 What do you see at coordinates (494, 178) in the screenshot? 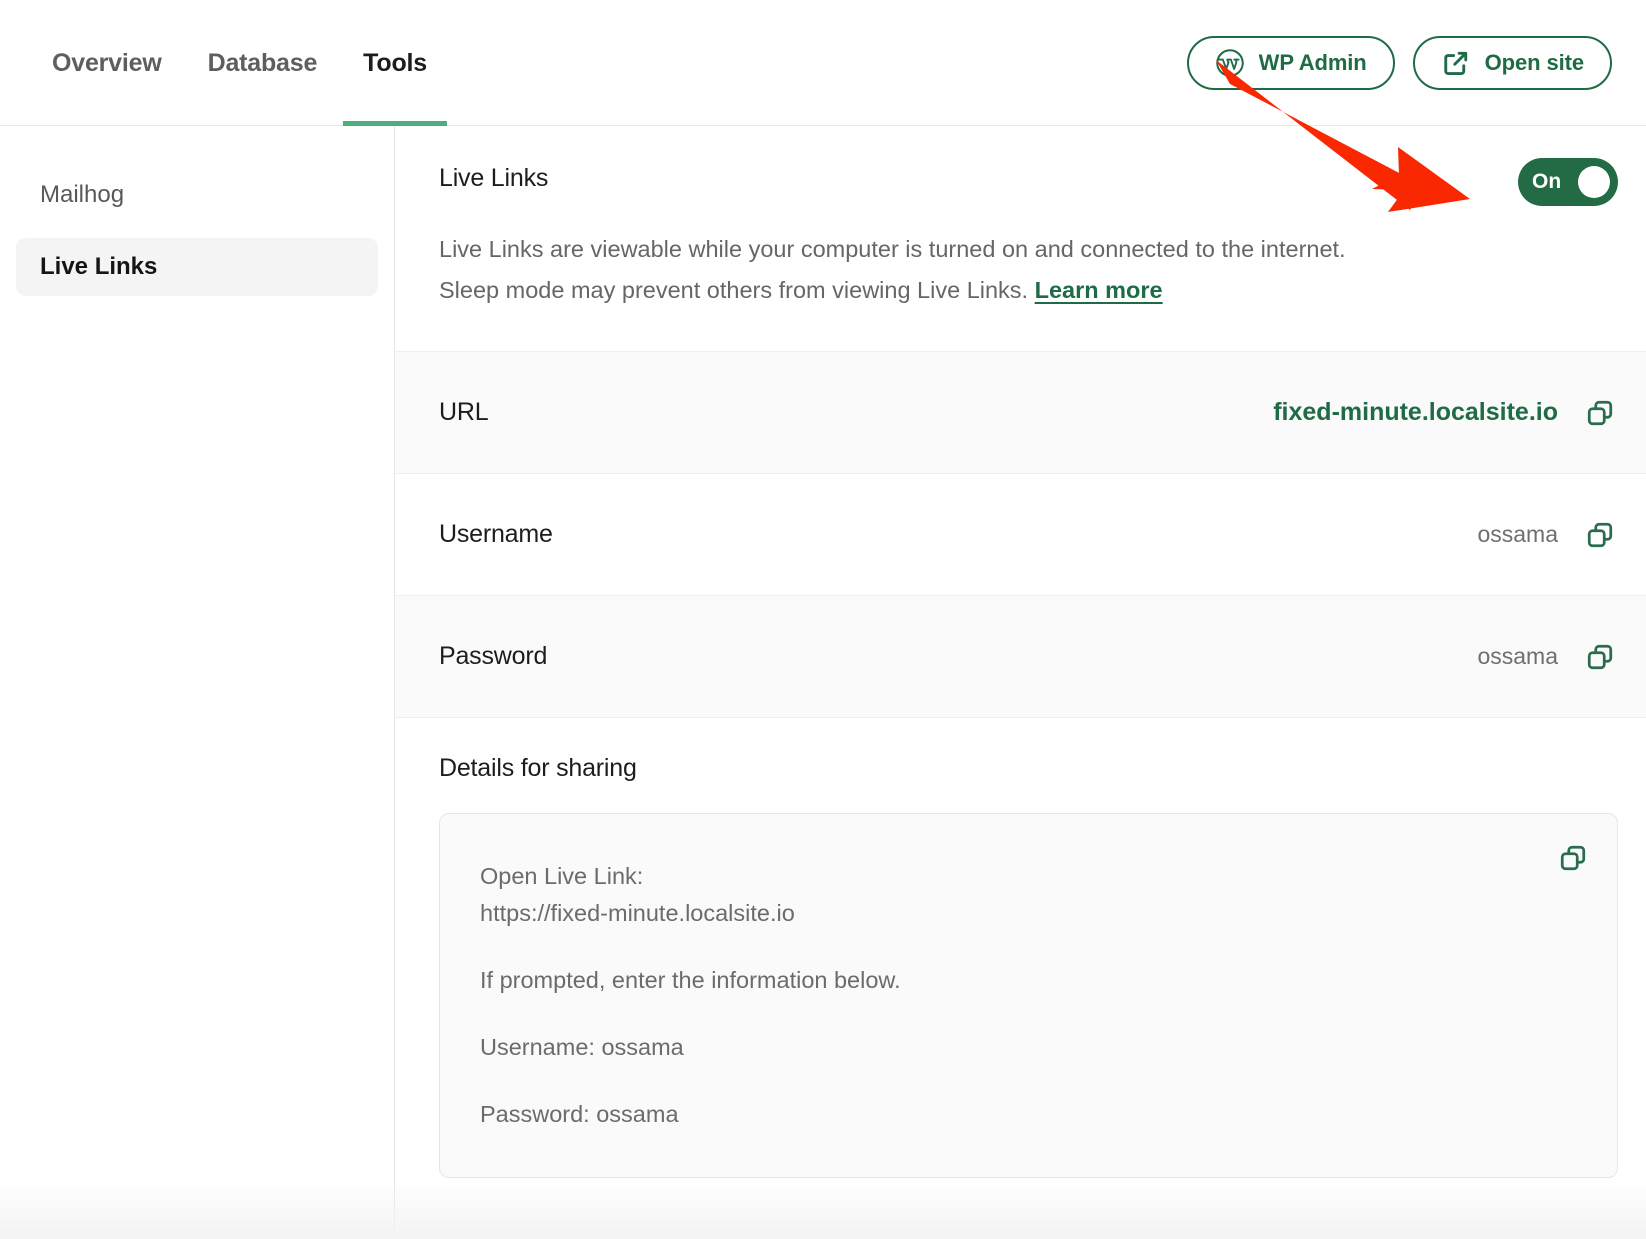
I see `page-title: Live Links` at bounding box center [494, 178].